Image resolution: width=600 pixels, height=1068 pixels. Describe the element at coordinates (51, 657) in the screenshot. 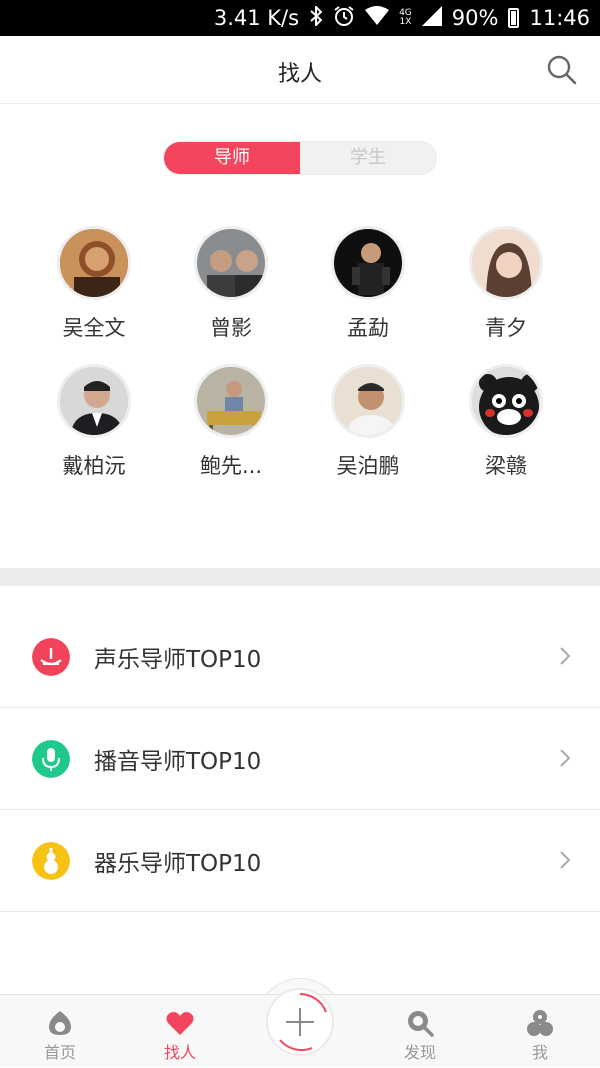

I see `vocal-icon` at that location.